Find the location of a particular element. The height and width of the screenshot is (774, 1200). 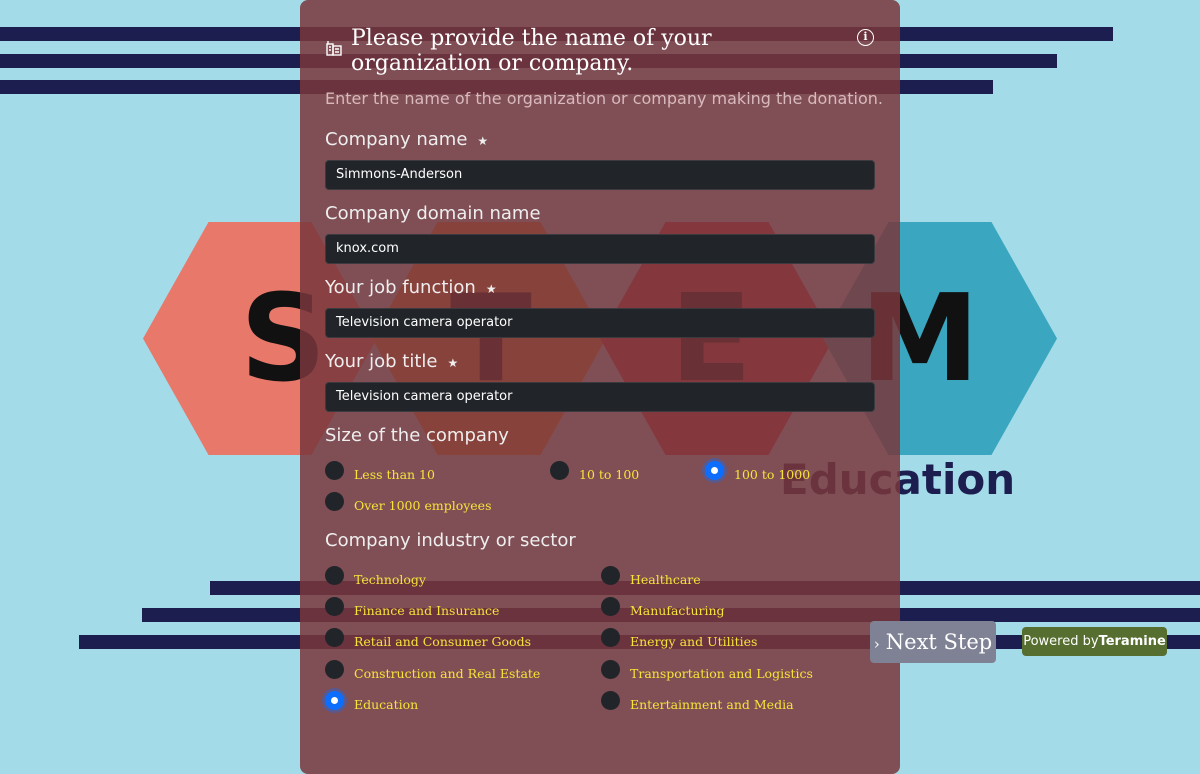

industry-label: Company industry or sector is located at coordinates (450, 540).